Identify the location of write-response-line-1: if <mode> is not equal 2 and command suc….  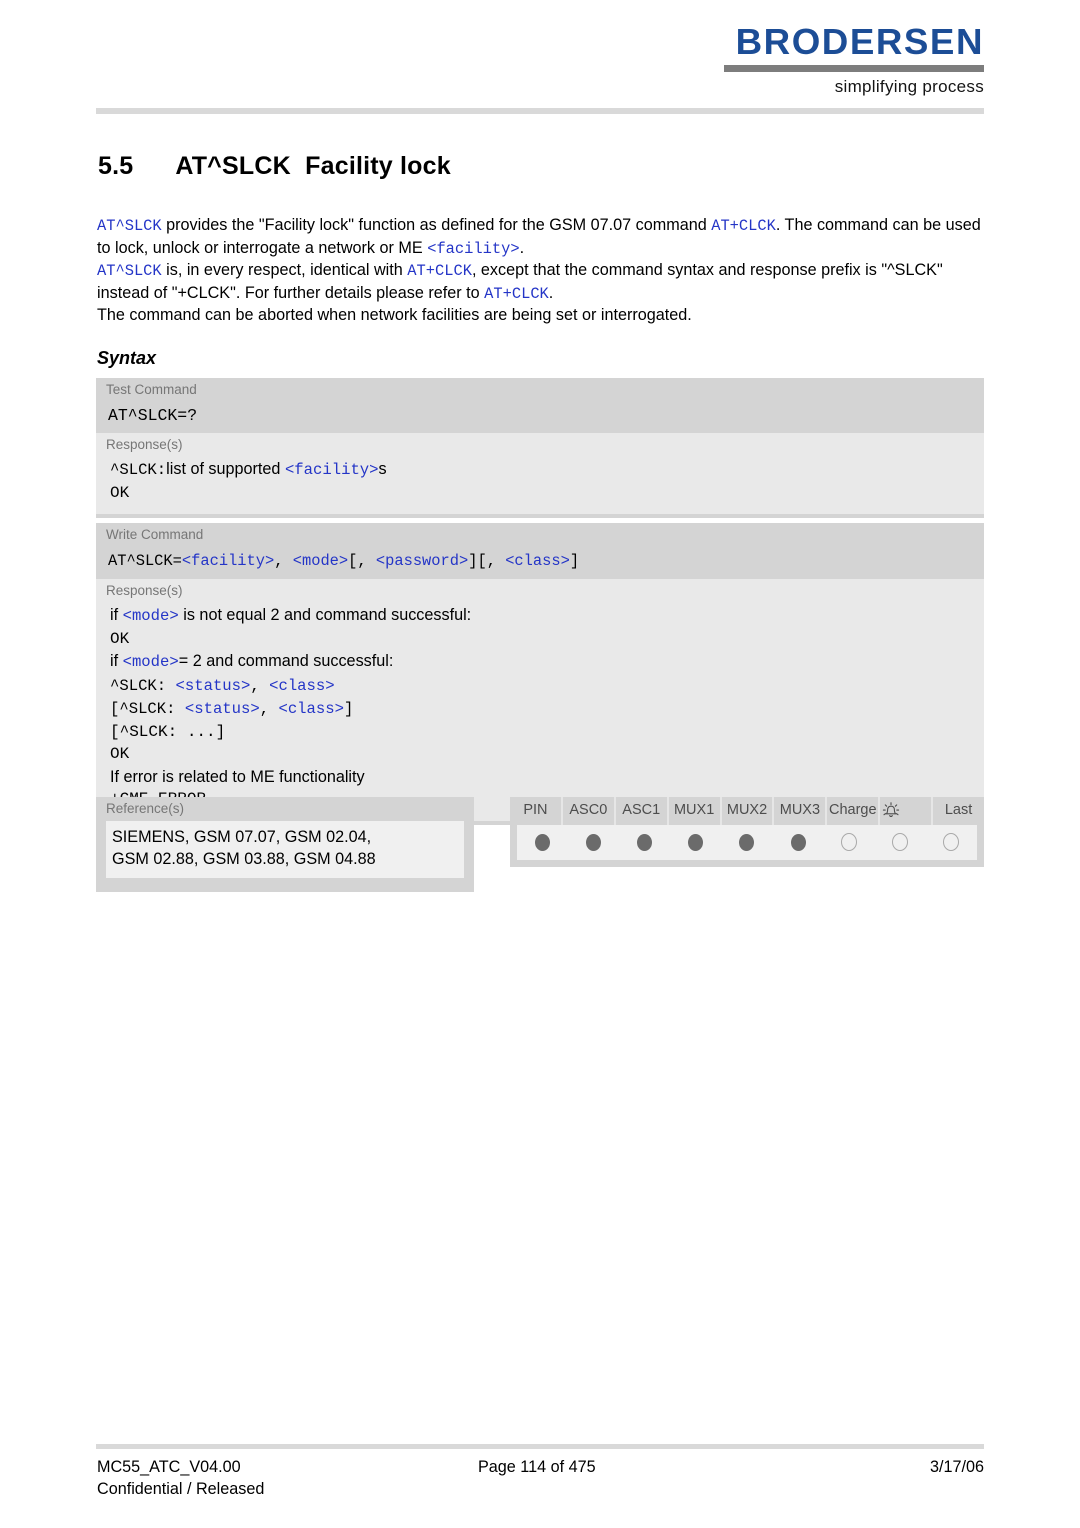
(547, 616).